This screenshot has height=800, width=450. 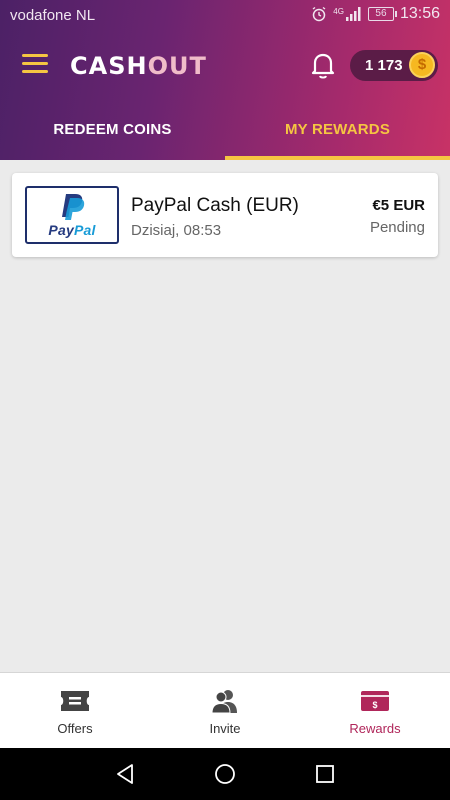 What do you see at coordinates (75, 728) in the screenshot?
I see `nav-offers-label: Offers` at bounding box center [75, 728].